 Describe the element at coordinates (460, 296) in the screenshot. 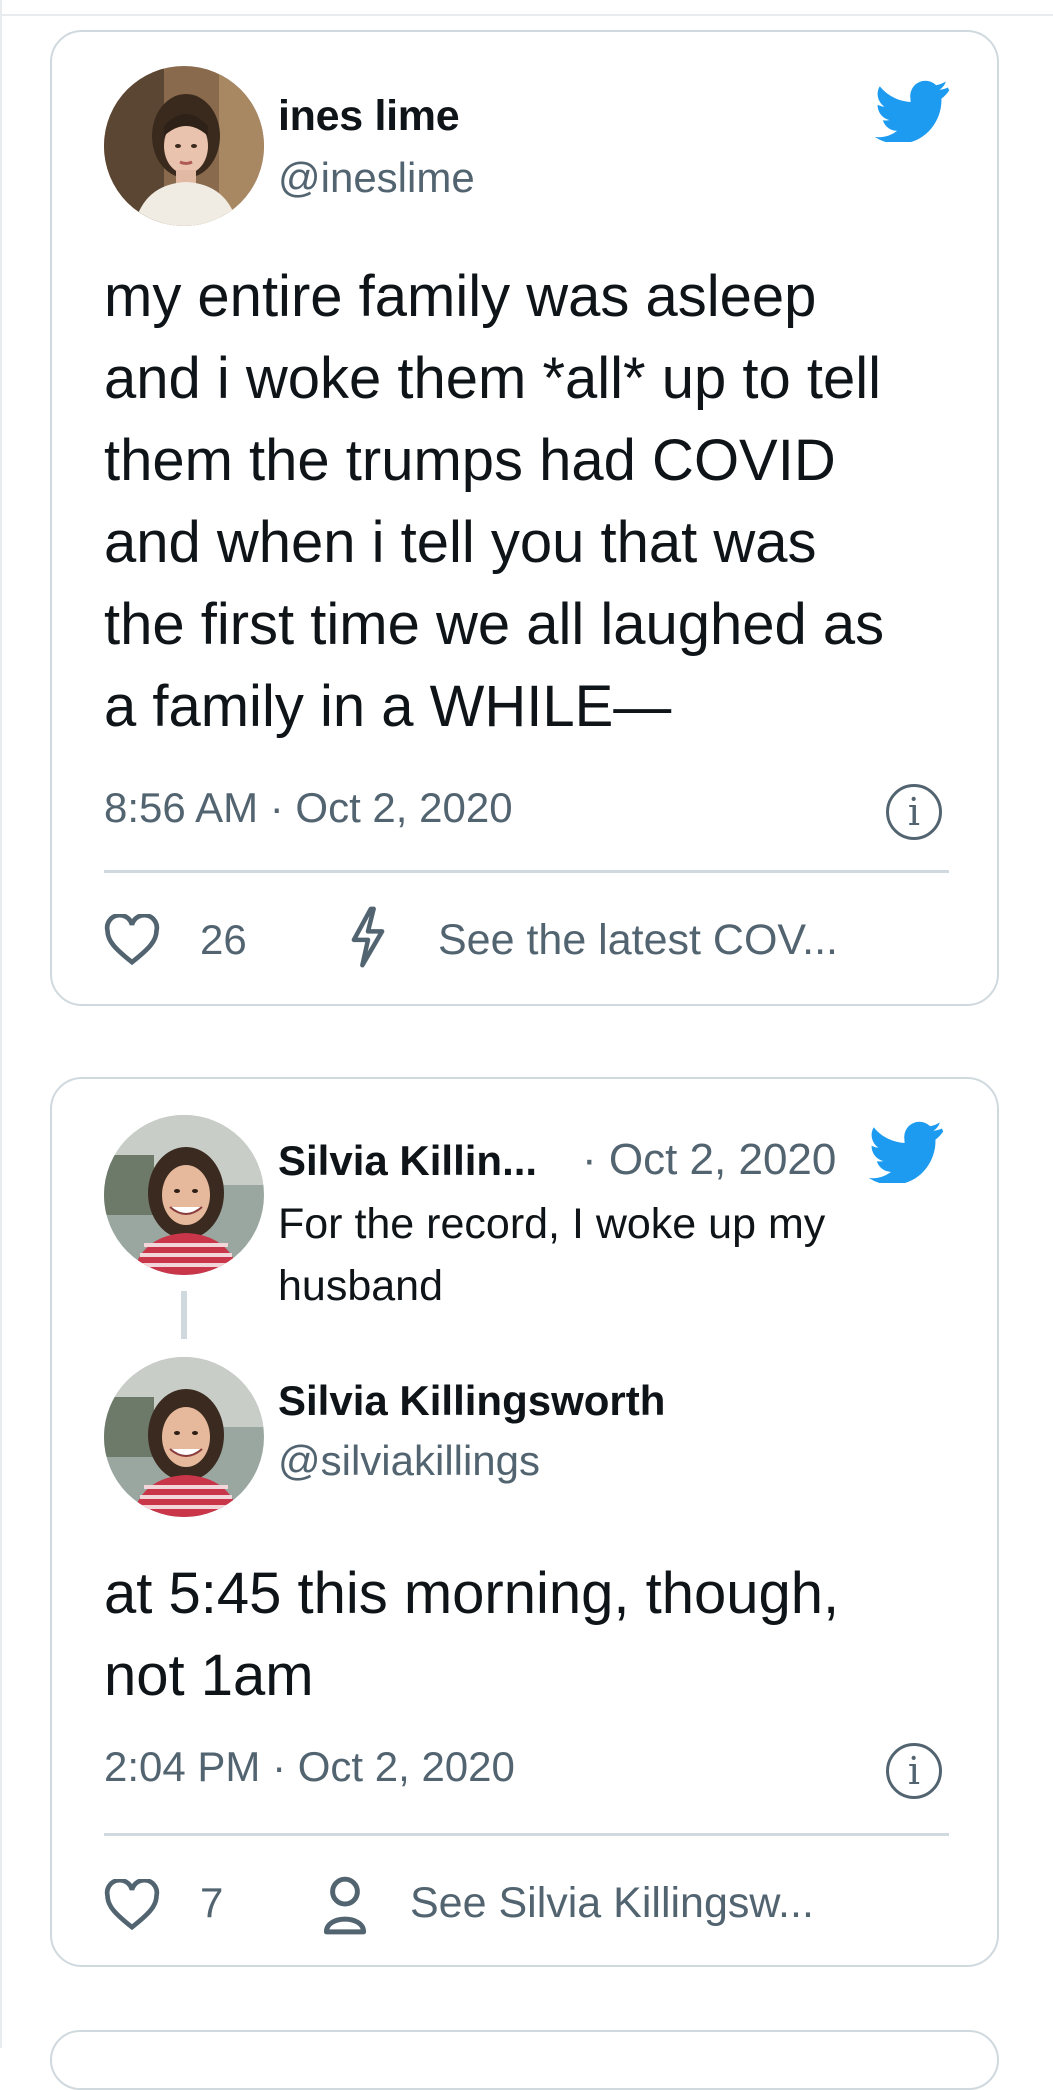

I see `tweet-line: my entire family was asleep` at that location.